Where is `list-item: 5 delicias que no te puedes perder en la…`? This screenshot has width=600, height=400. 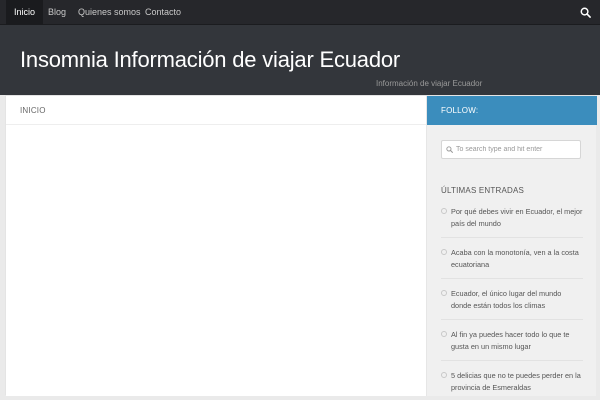 list-item: 5 delicias que no te puedes perder en la… is located at coordinates (512, 384).